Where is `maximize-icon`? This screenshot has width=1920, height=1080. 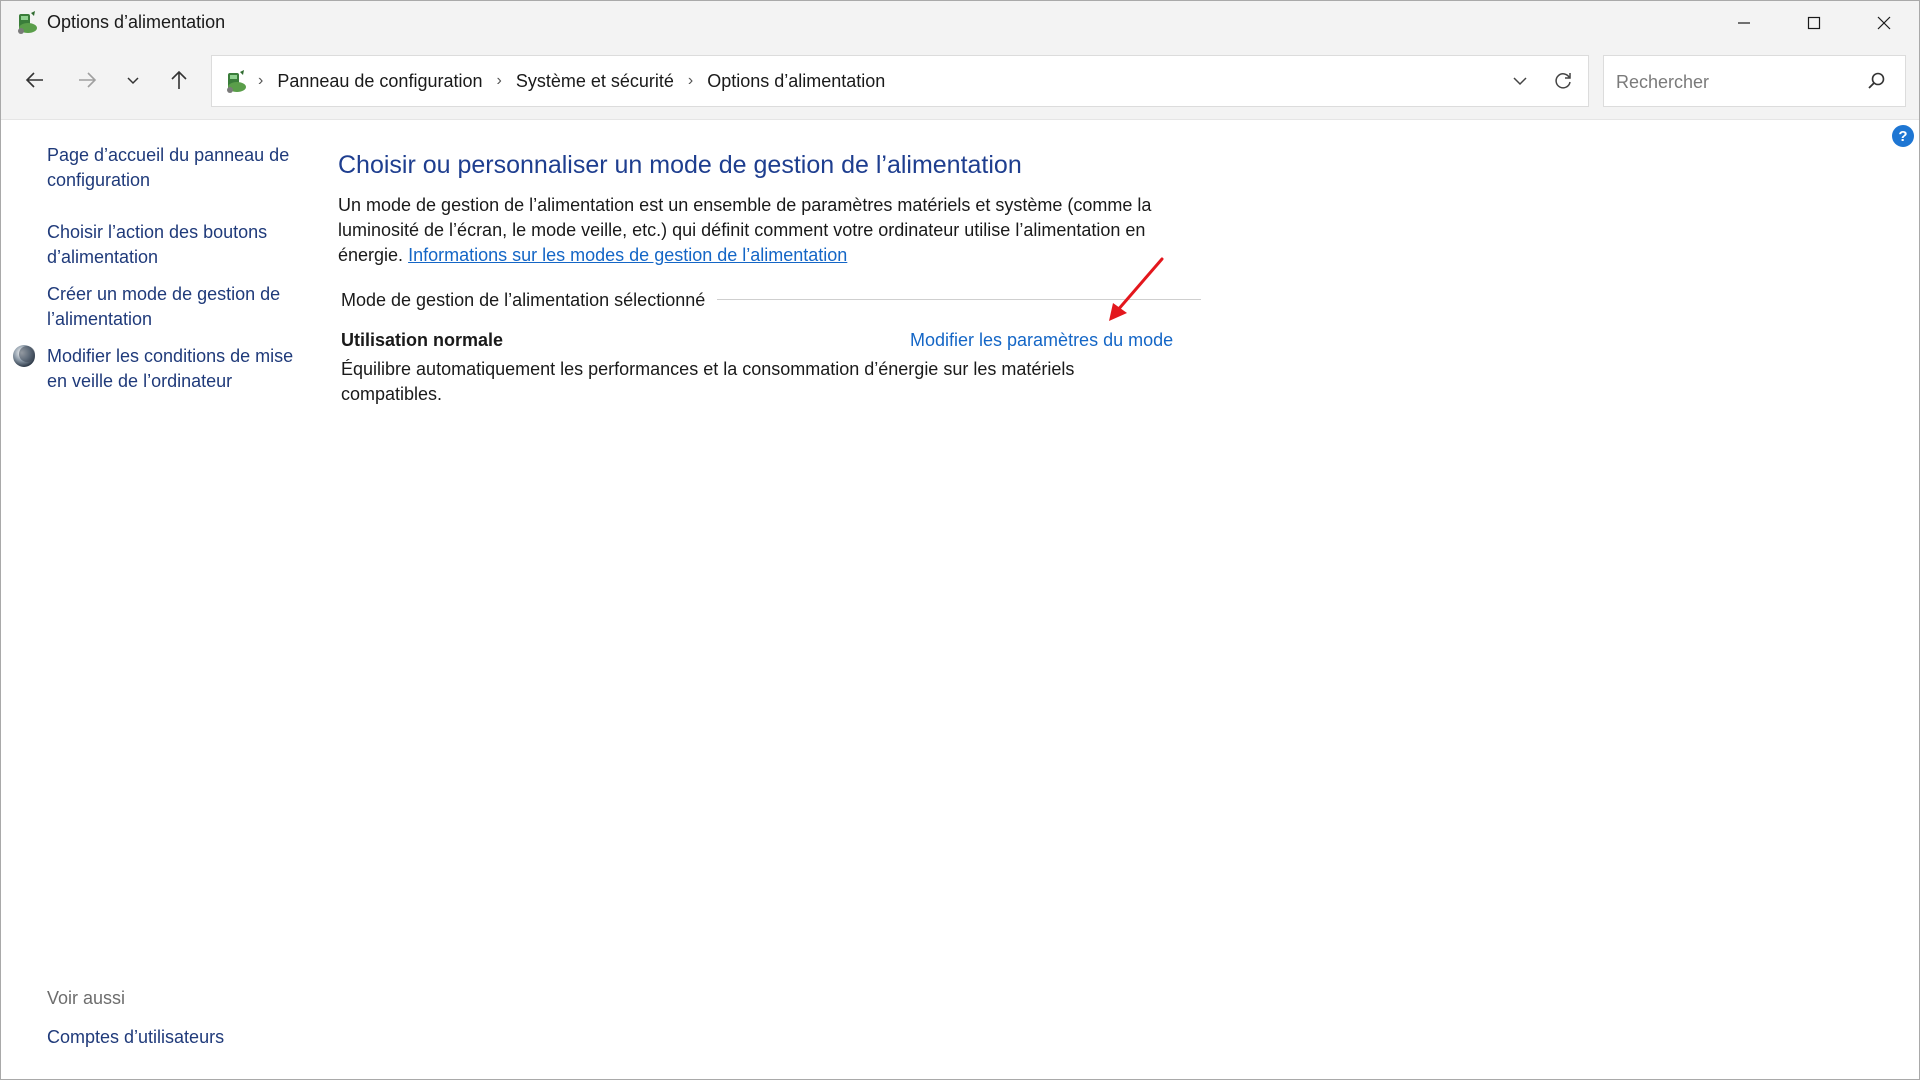 maximize-icon is located at coordinates (1814, 23).